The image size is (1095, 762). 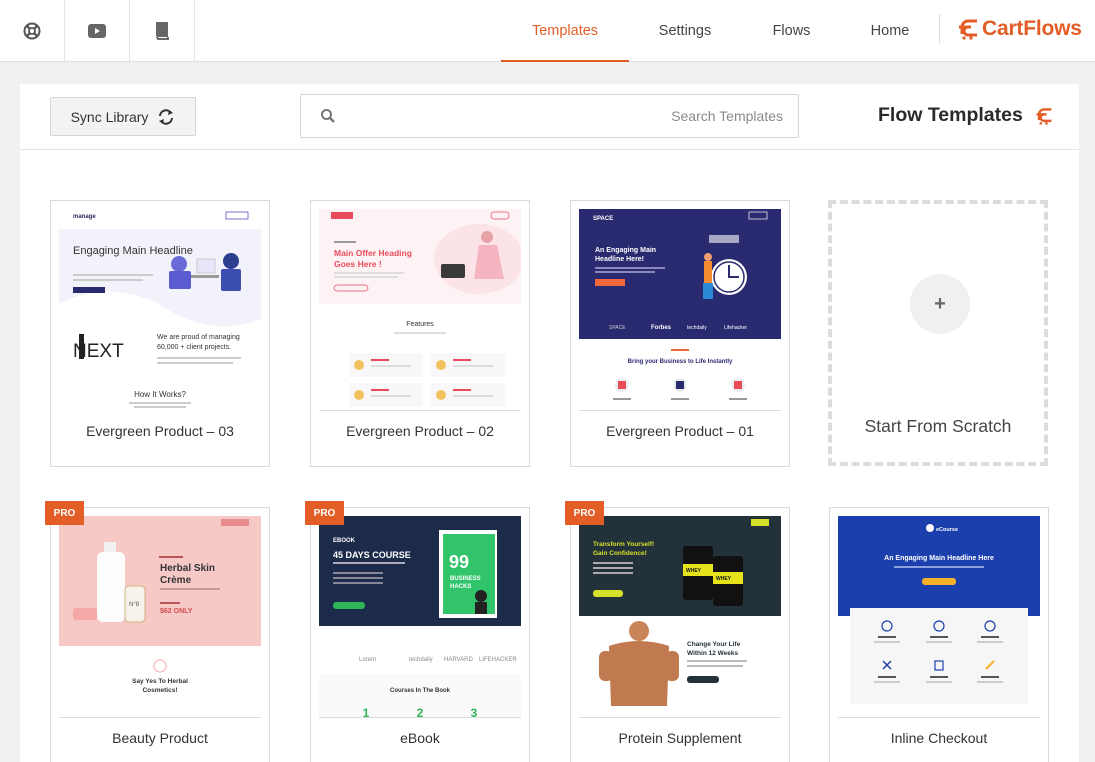 I want to click on t2-features: Features, so click(x=420, y=324).